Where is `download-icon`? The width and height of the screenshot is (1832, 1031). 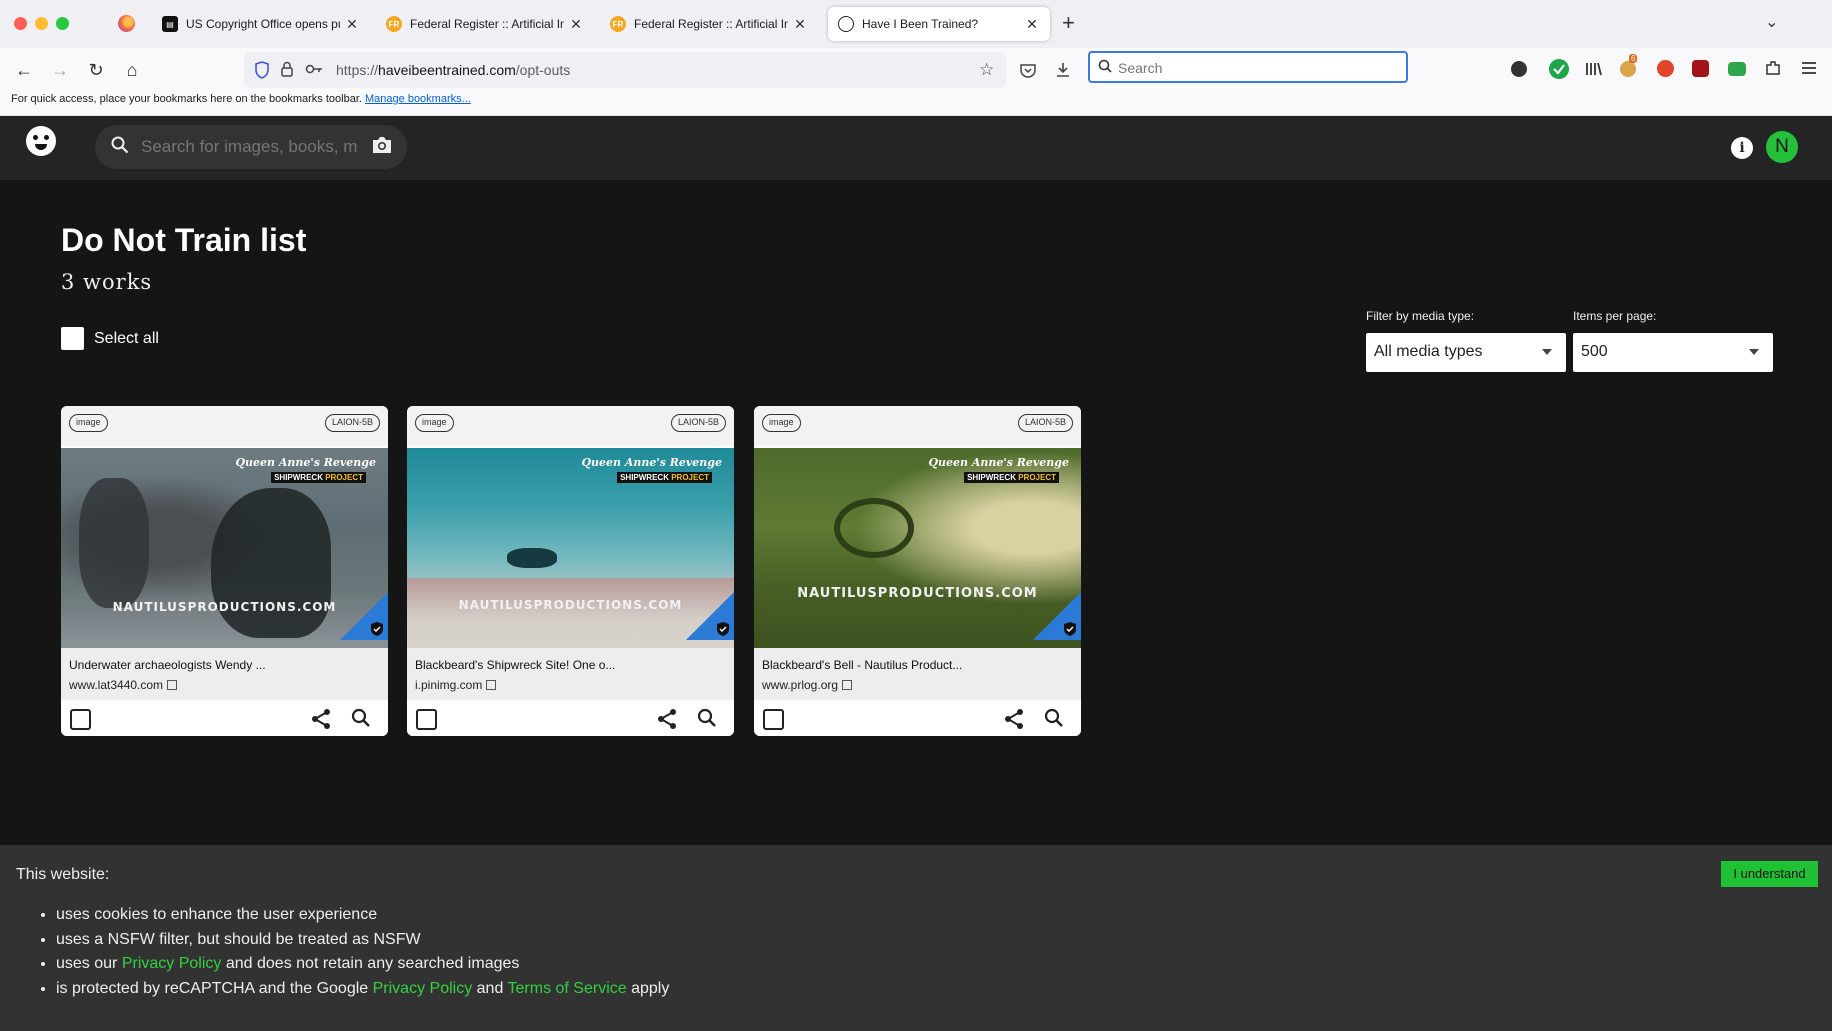 download-icon is located at coordinates (1063, 70).